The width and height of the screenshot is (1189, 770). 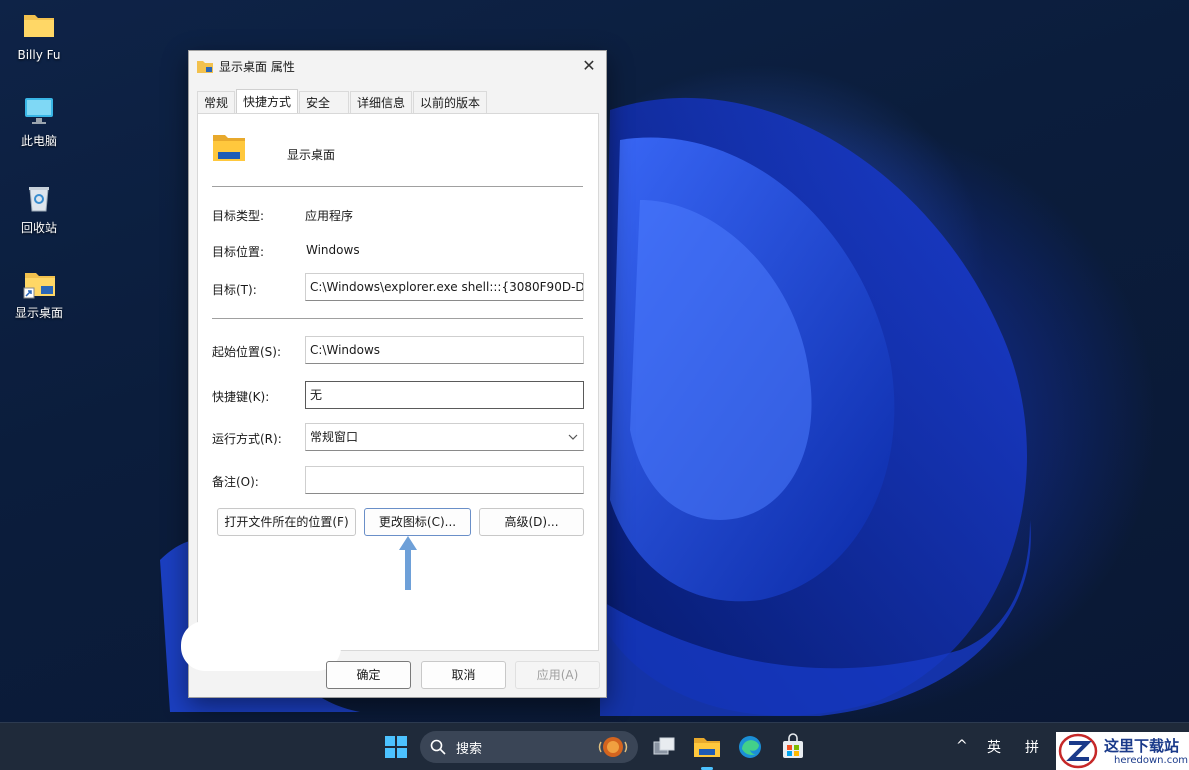 I want to click on tab-security: 安全, so click(x=324, y=102).